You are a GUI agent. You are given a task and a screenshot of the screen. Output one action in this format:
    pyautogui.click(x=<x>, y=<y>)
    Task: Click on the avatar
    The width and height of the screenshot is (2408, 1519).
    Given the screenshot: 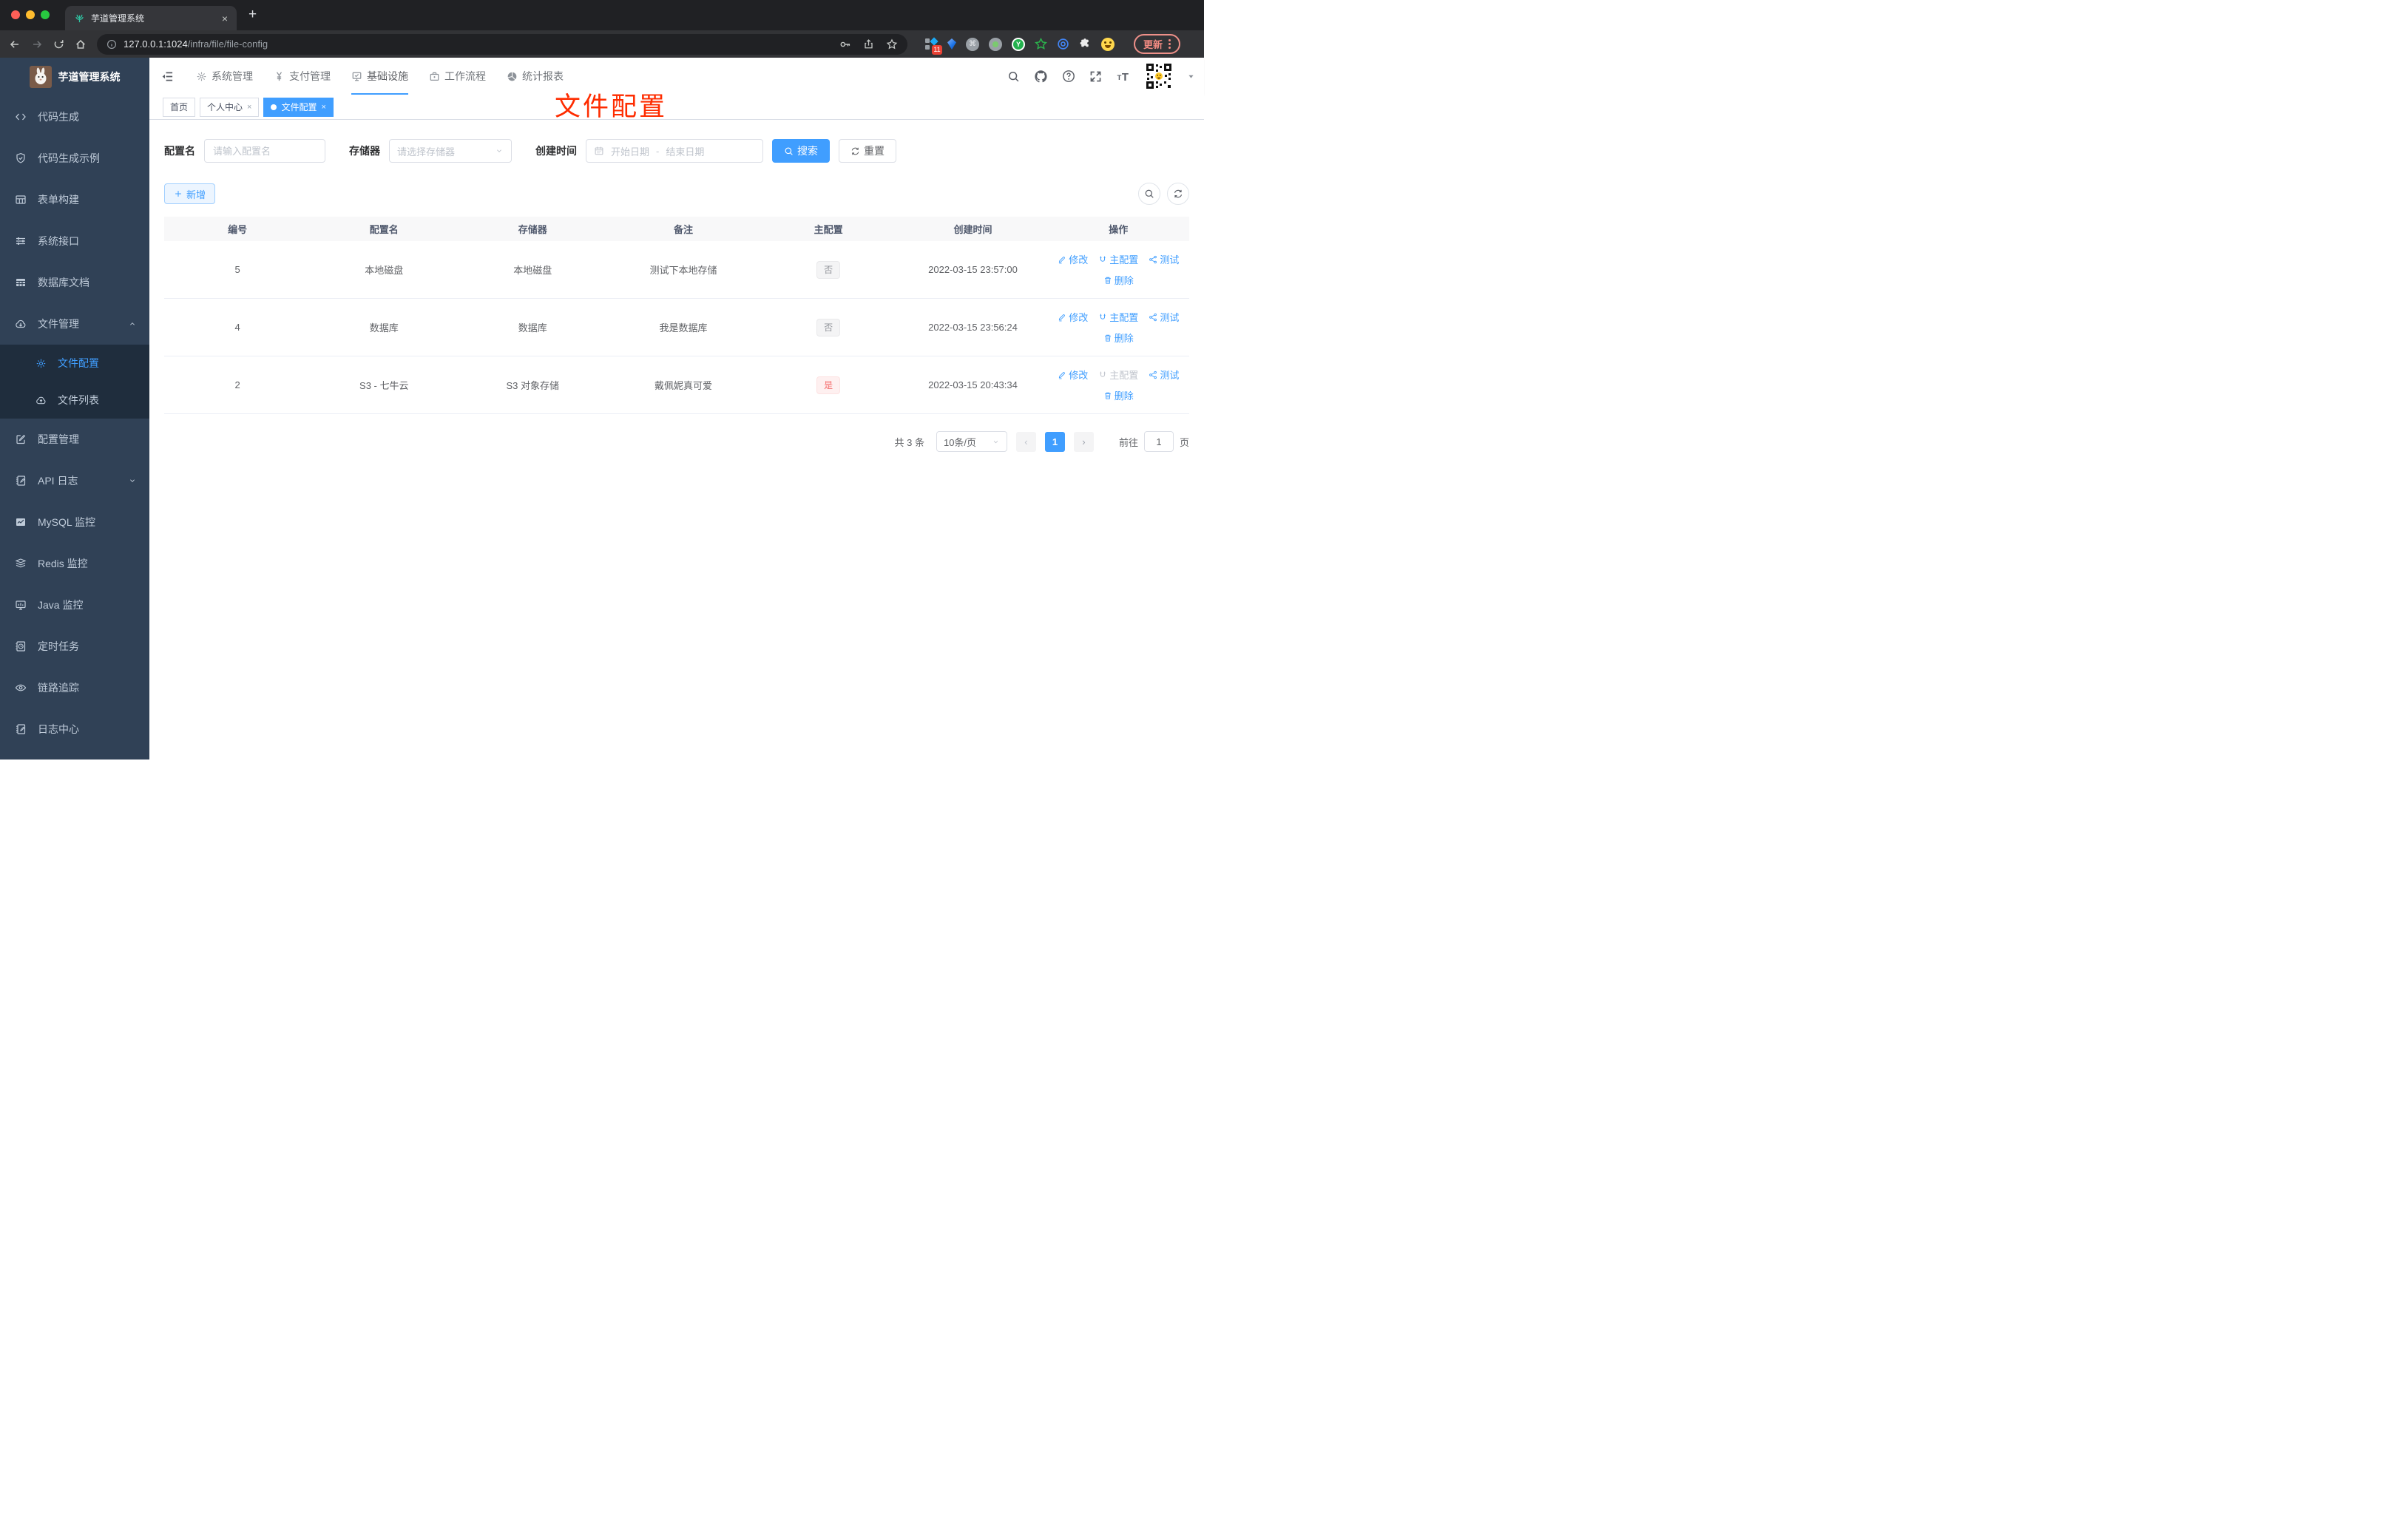 What is the action you would take?
    pyautogui.click(x=1159, y=76)
    